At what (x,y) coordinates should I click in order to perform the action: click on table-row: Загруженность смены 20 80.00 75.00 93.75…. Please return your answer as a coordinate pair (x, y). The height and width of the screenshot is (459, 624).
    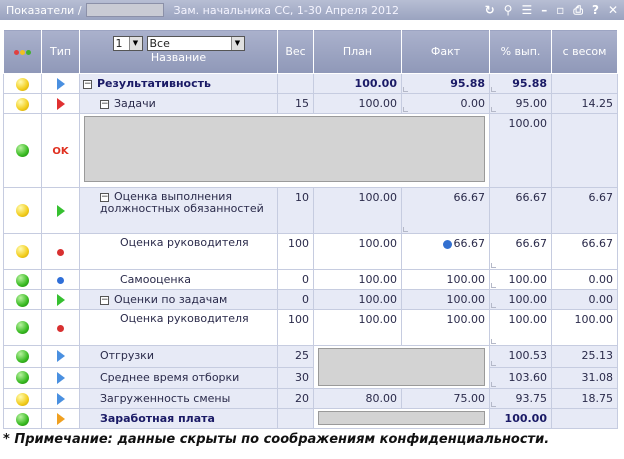
    Looking at the image, I should click on (310, 398).